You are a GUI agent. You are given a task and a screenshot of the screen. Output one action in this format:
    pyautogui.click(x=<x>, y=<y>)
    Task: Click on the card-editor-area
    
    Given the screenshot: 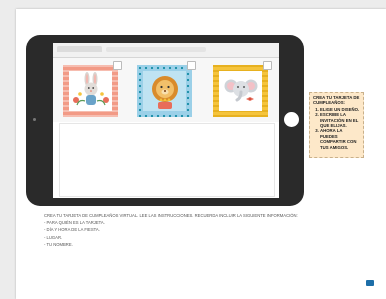 What is the action you would take?
    pyautogui.click(x=167, y=160)
    